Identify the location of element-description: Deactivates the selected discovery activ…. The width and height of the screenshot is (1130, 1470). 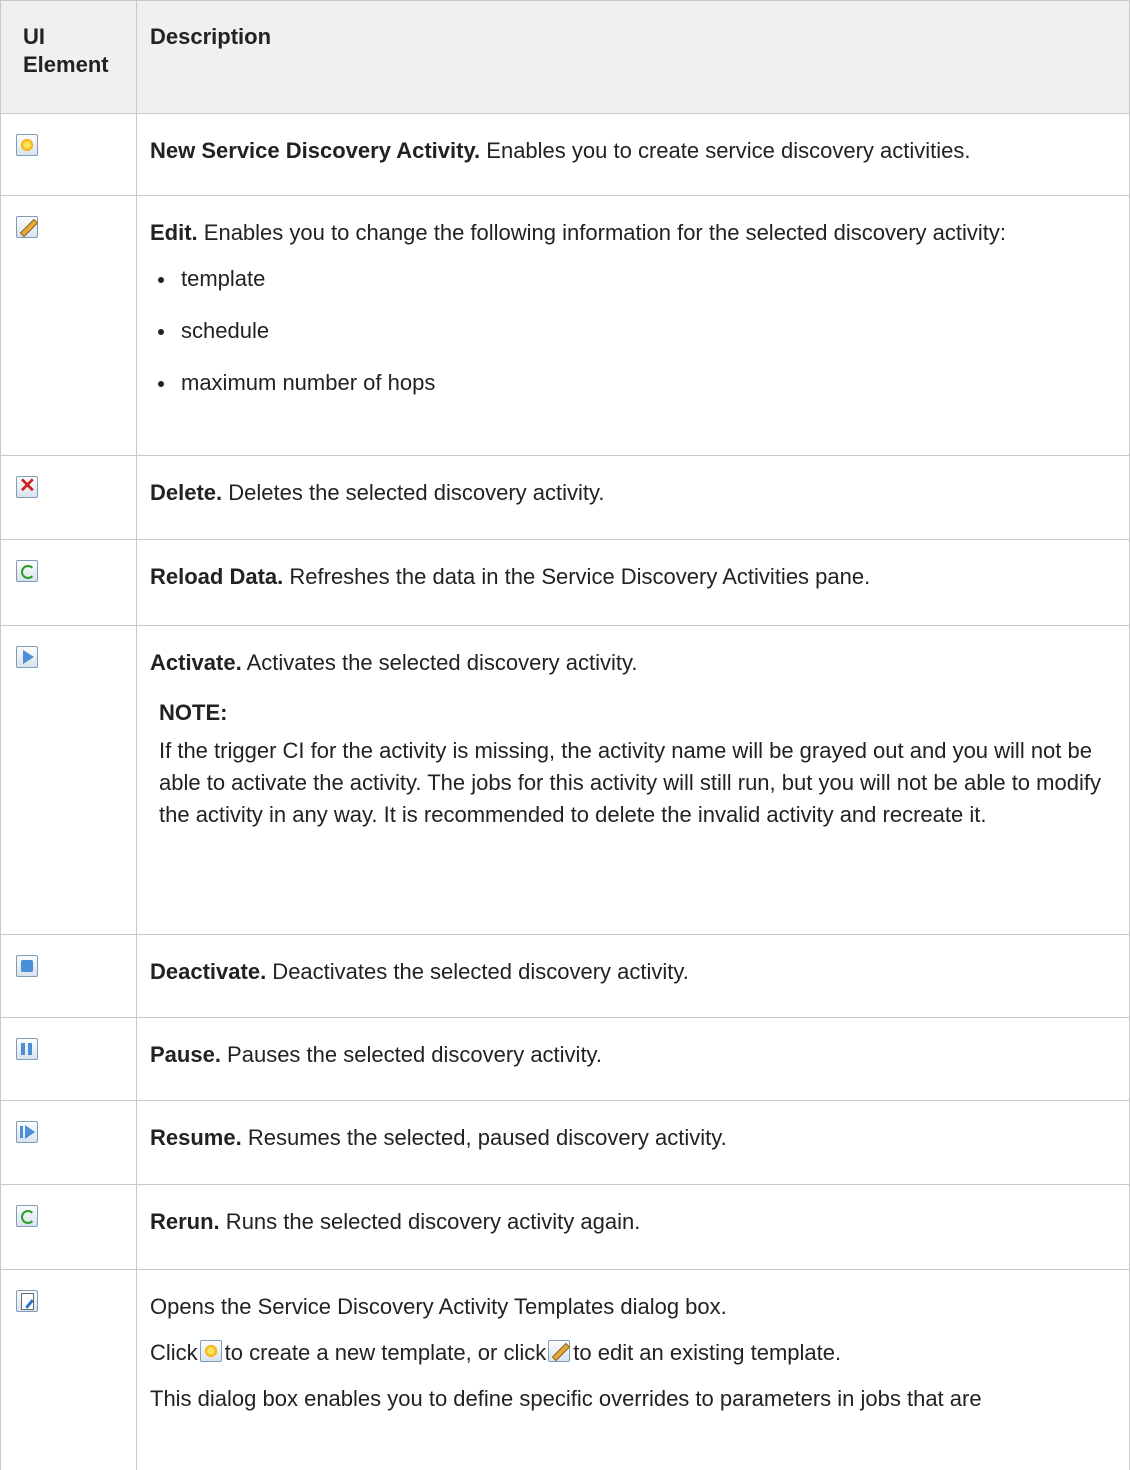
(477, 971).